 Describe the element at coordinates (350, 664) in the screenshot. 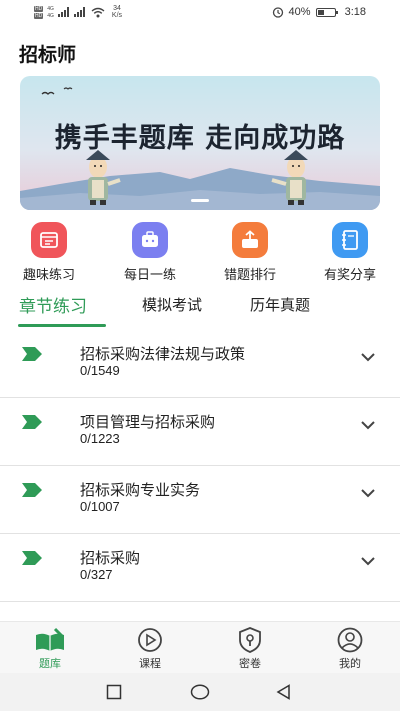

I see `nav-label: 我的` at that location.